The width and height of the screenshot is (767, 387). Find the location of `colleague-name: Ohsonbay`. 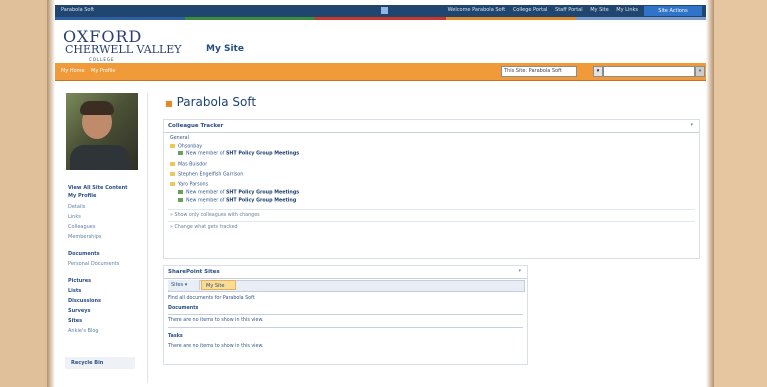

colleague-name: Ohsonbay is located at coordinates (190, 147).